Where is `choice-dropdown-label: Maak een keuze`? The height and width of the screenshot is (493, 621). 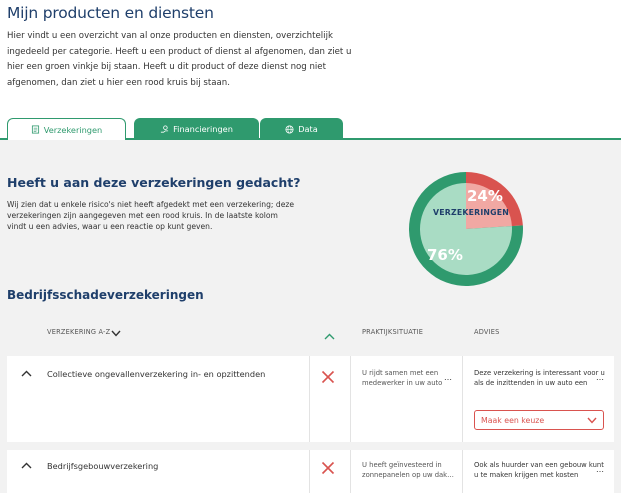 choice-dropdown-label: Maak een keuze is located at coordinates (513, 420).